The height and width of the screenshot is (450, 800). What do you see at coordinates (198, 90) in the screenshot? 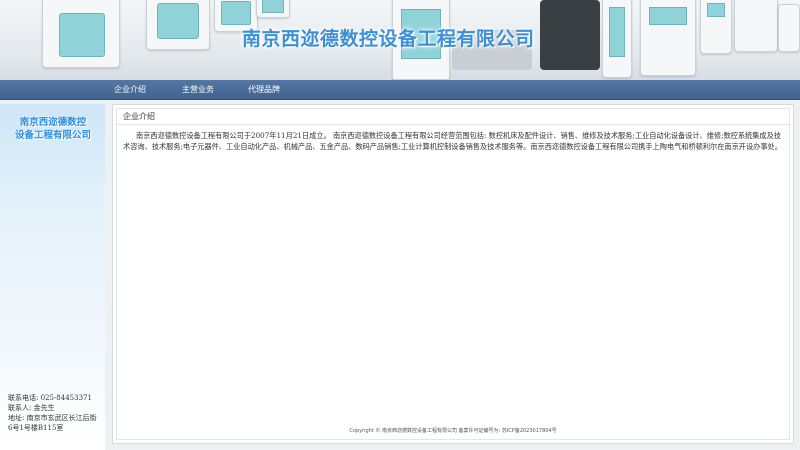
I see `nav-item-main-business: 主营业务` at bounding box center [198, 90].